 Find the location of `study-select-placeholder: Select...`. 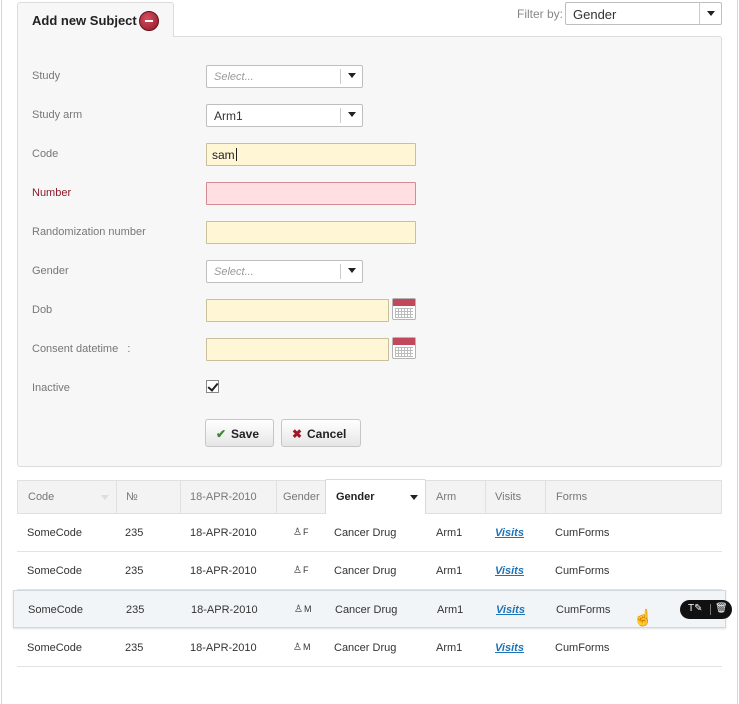

study-select-placeholder: Select... is located at coordinates (234, 77).